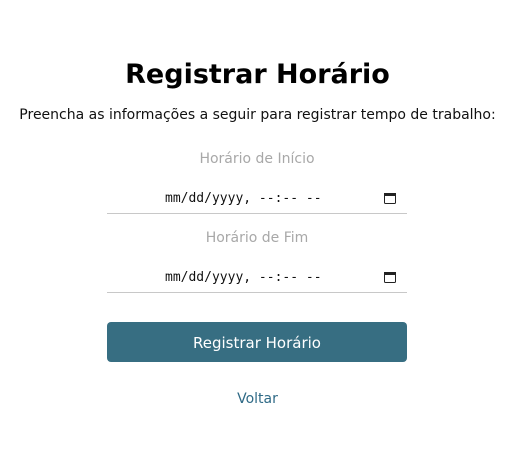 The image size is (525, 449). What do you see at coordinates (257, 342) in the screenshot?
I see `register-time-button: Registrar Horário` at bounding box center [257, 342].